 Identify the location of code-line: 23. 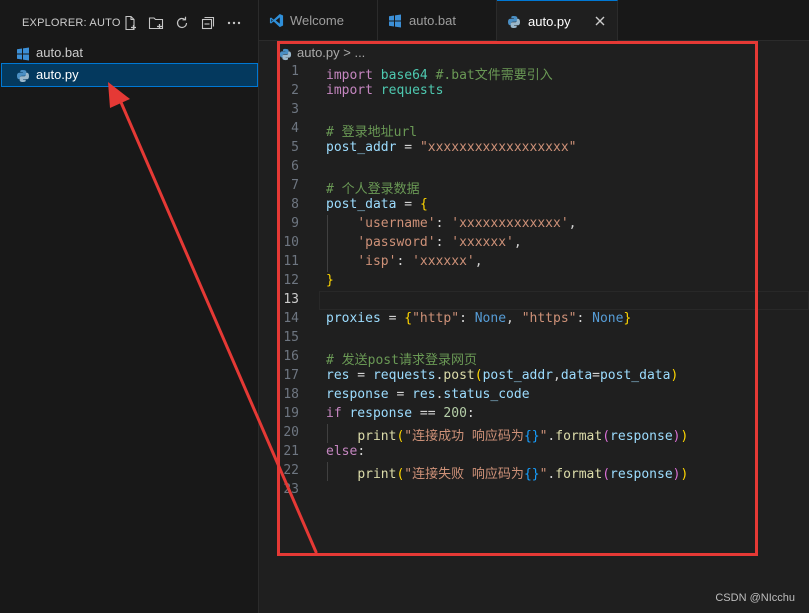
(534, 490).